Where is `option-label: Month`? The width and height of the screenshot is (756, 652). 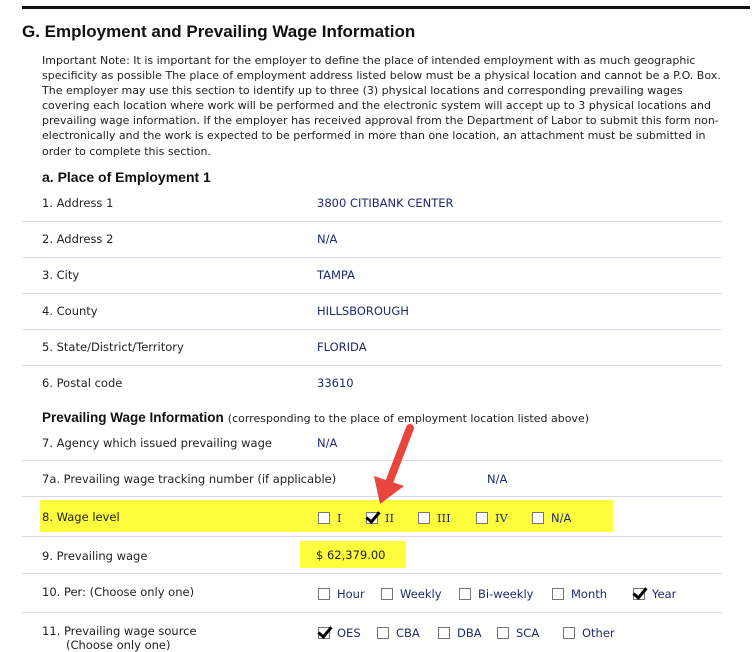 option-label: Month is located at coordinates (589, 594).